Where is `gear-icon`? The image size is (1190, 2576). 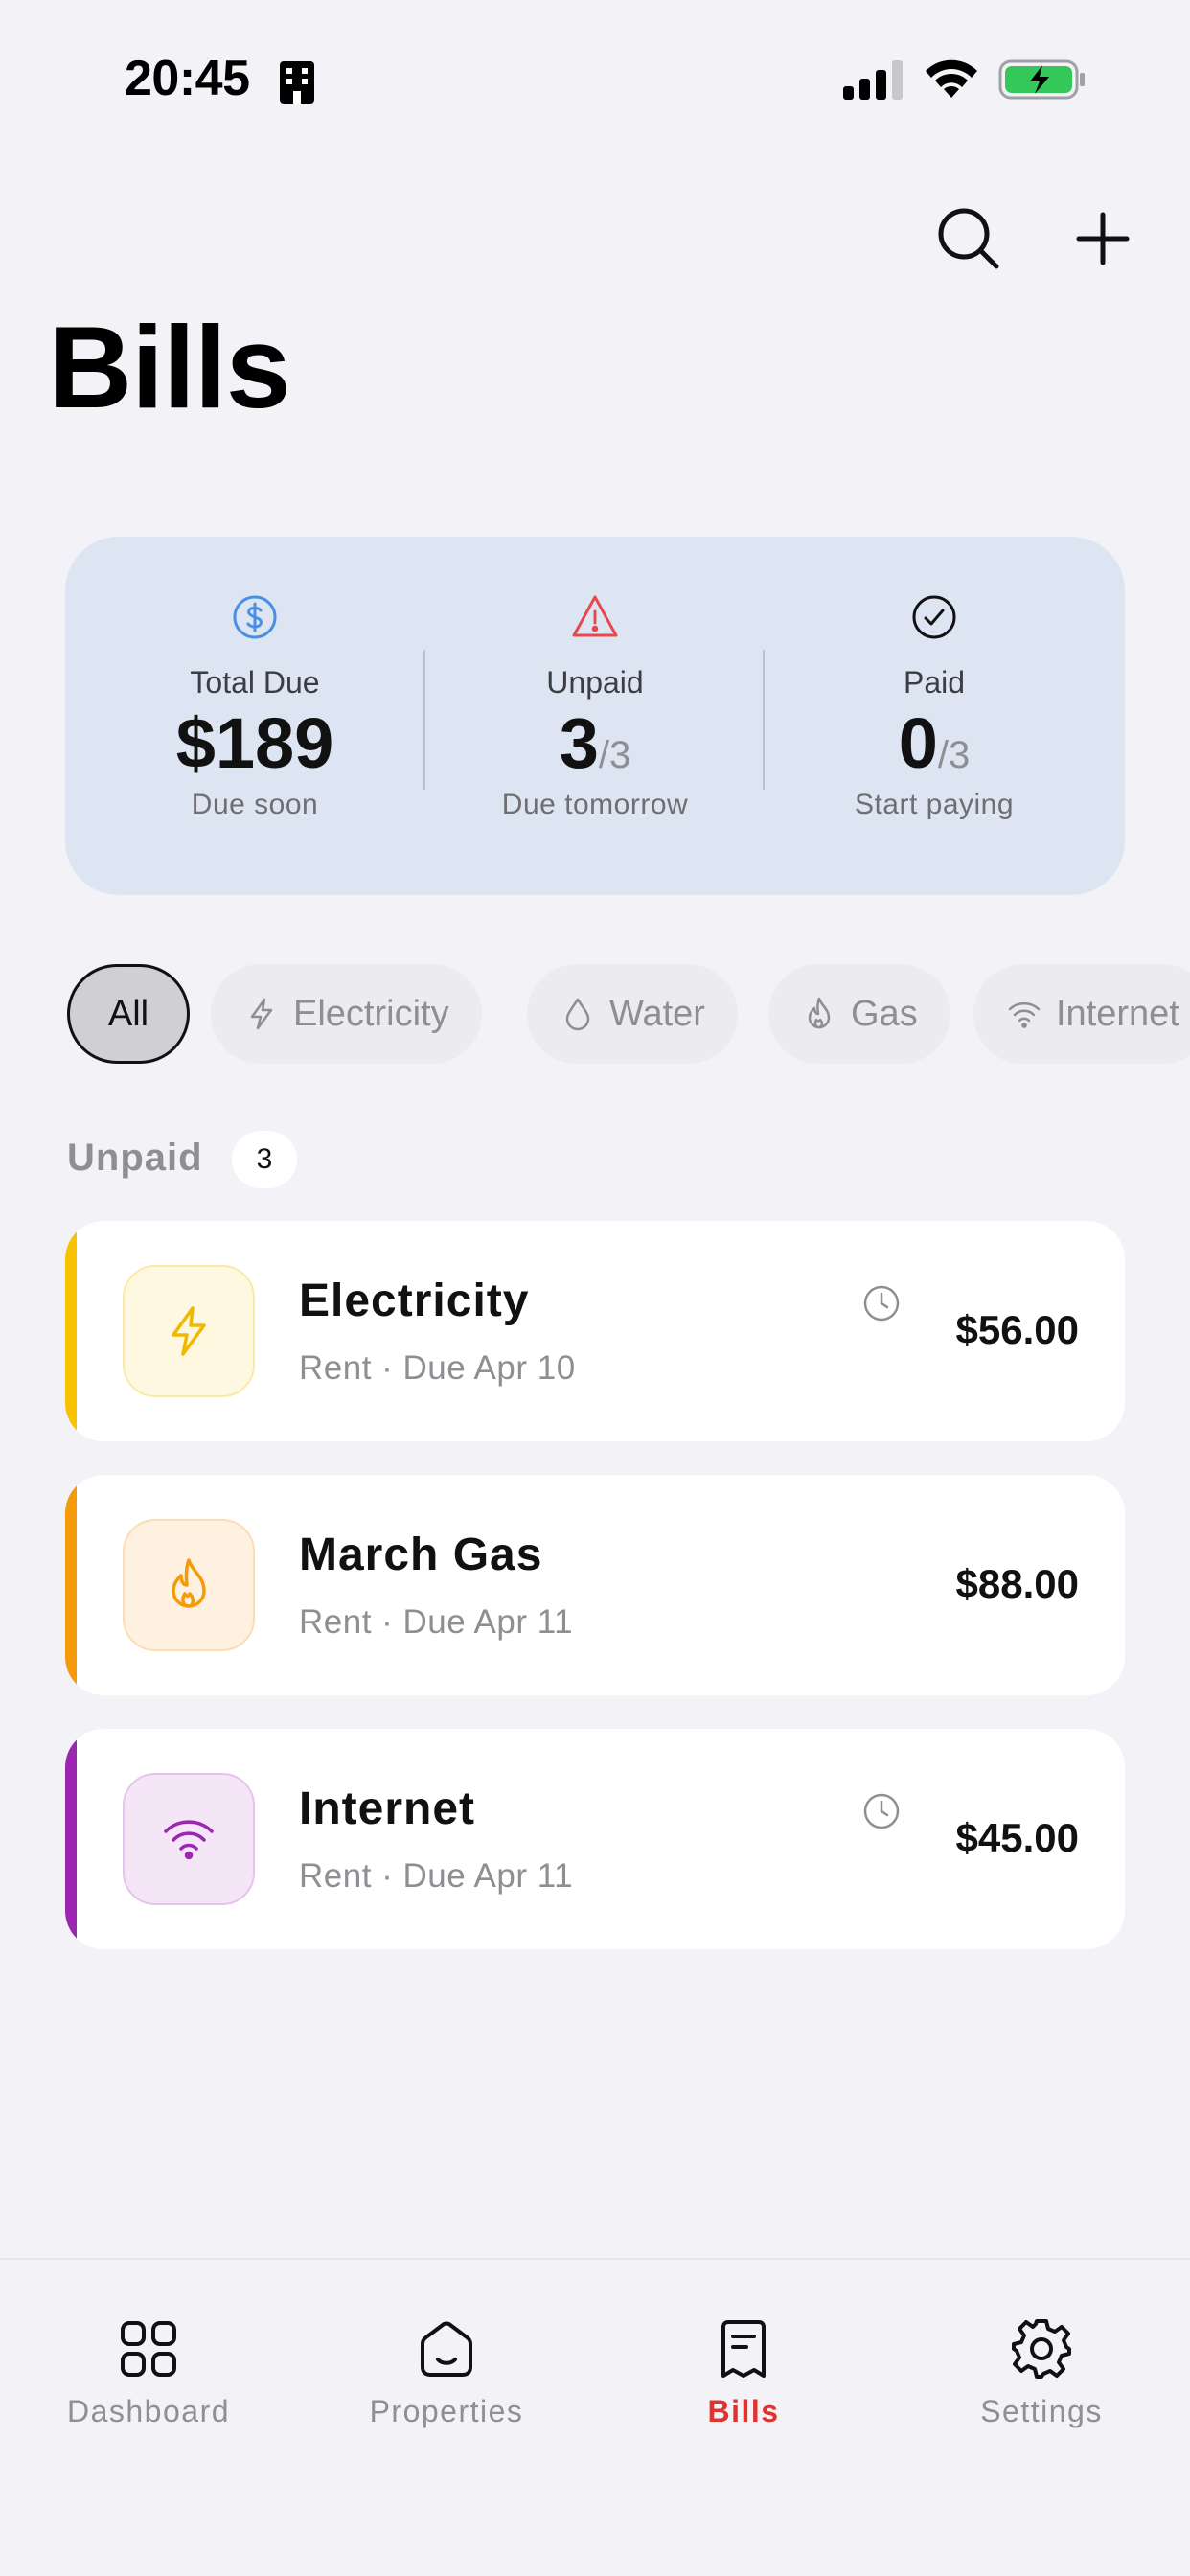 gear-icon is located at coordinates (1041, 2349).